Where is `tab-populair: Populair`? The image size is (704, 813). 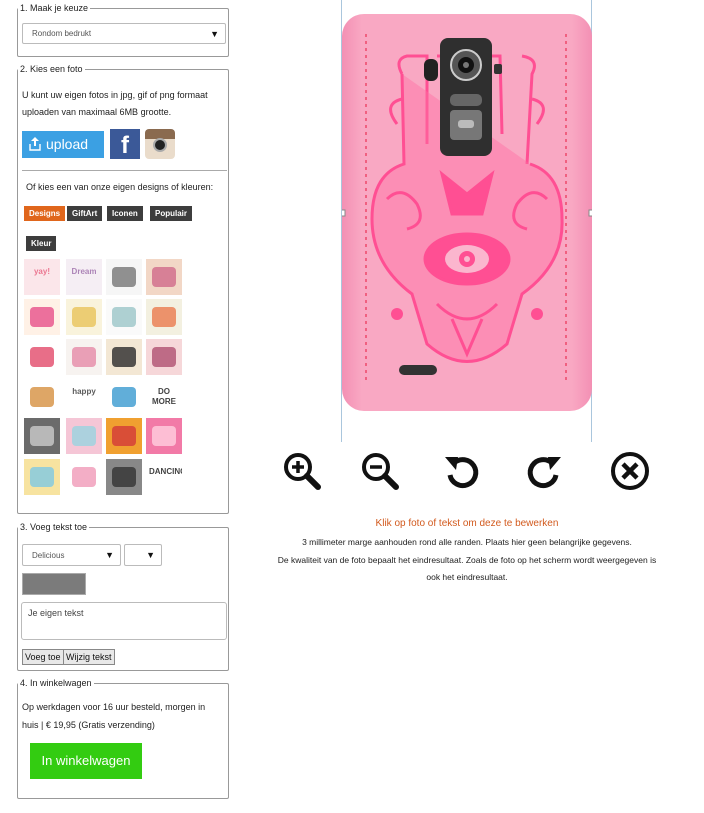
tab-populair: Populair is located at coordinates (171, 213).